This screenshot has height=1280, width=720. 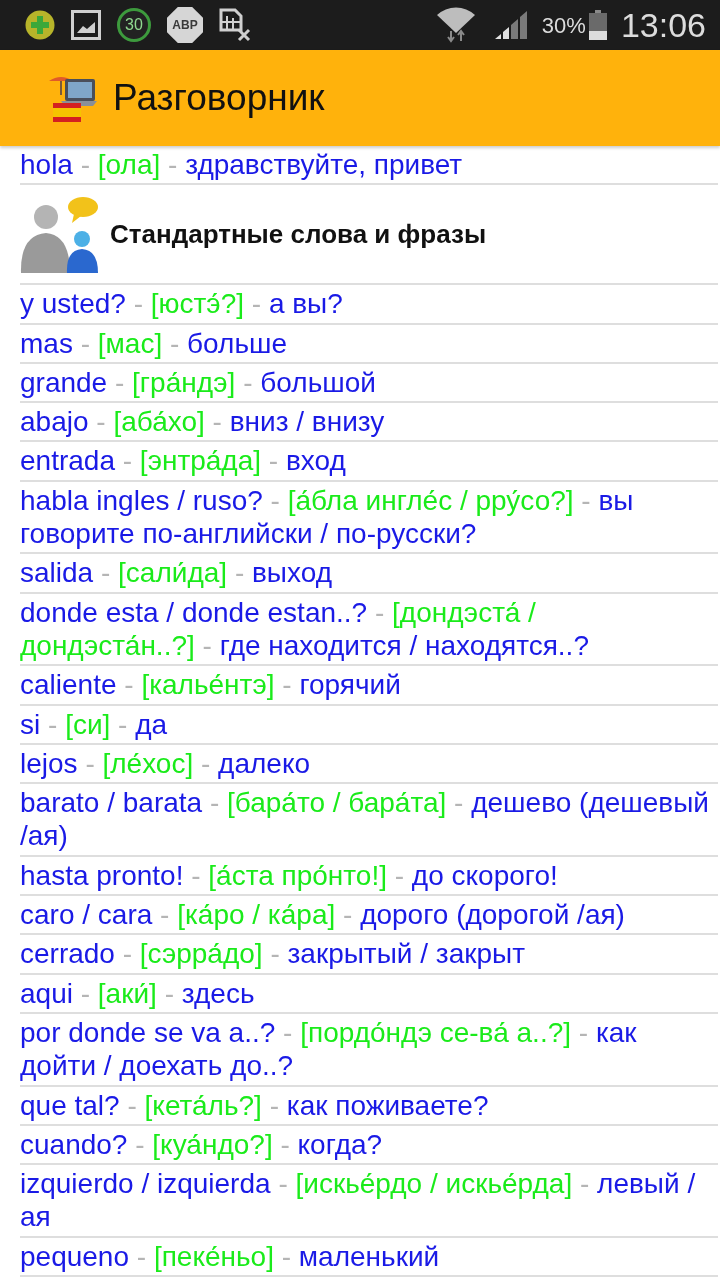 What do you see at coordinates (369, 820) in the screenshot?
I see `phrase-entry: barato / barata - [бара́то / бара́та] - дешево (дешевый /ая)` at bounding box center [369, 820].